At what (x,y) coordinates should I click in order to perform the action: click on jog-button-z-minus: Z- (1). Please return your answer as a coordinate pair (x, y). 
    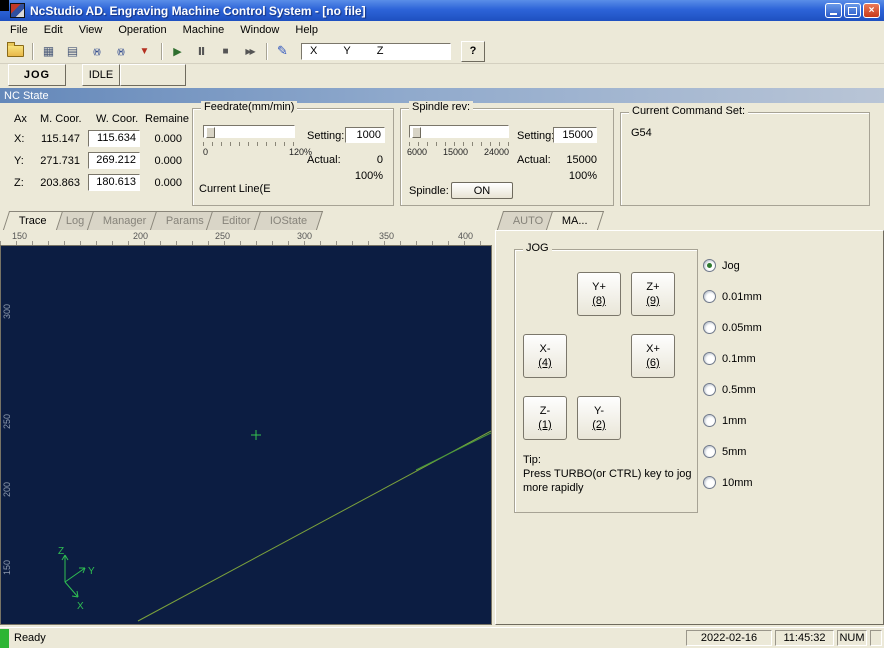
    Looking at the image, I should click on (545, 418).